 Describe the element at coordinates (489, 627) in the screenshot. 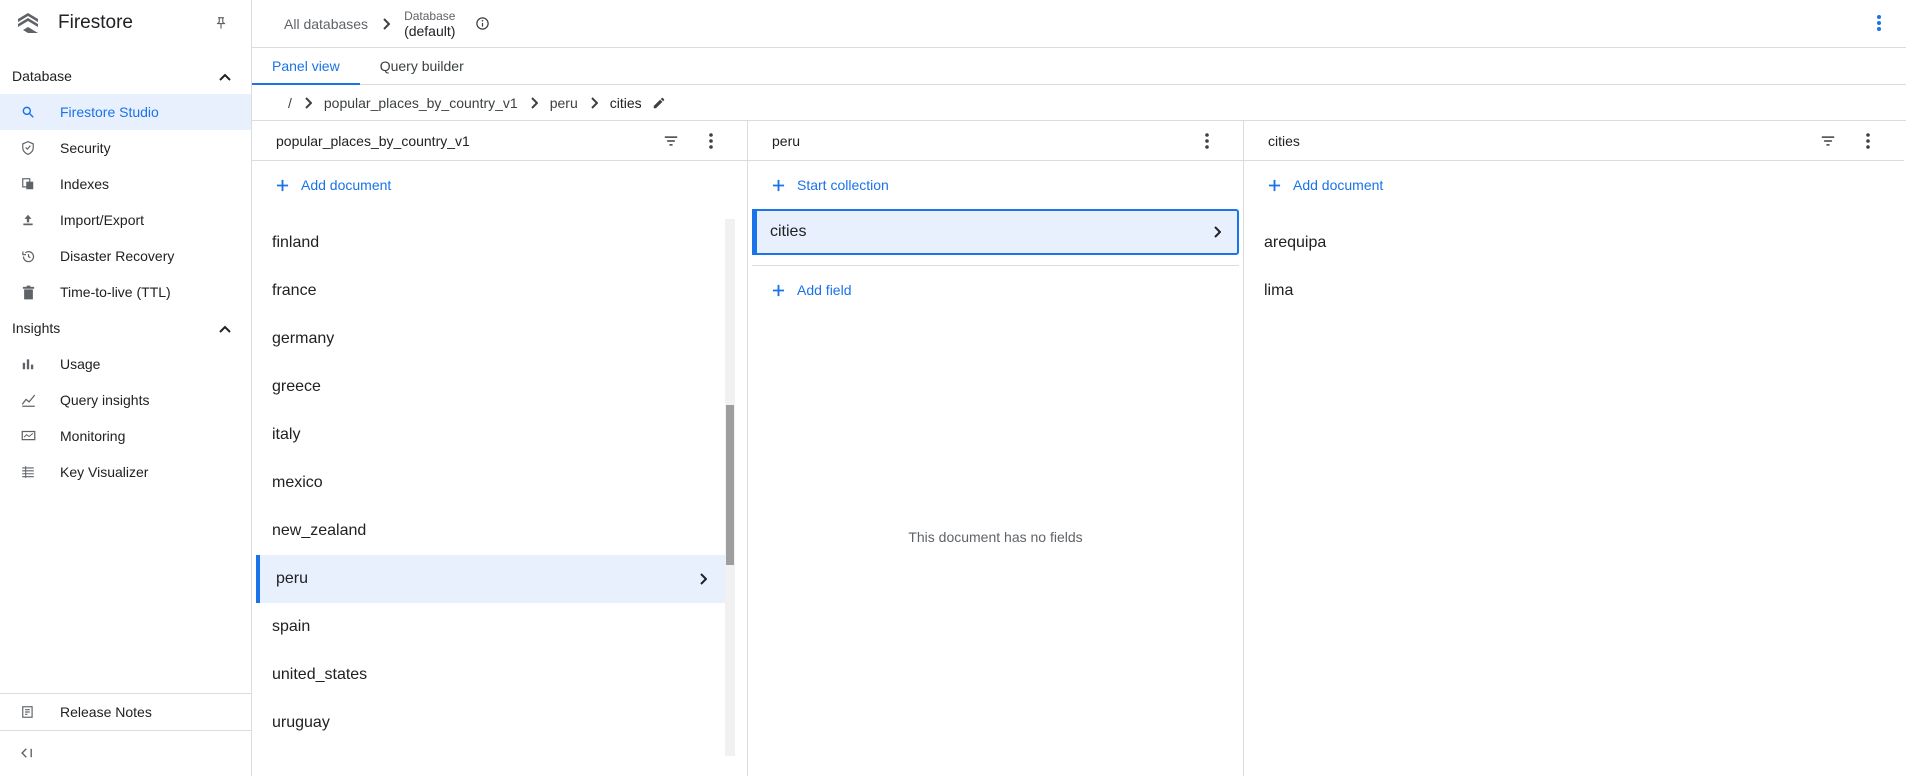

I see `list-item: spain` at that location.